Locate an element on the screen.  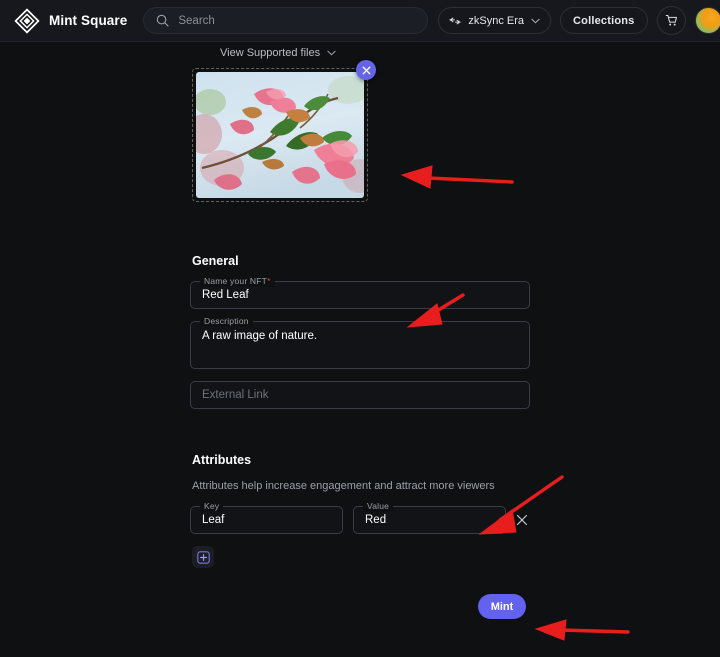
remove-attribute-button is located at coordinates (522, 520).